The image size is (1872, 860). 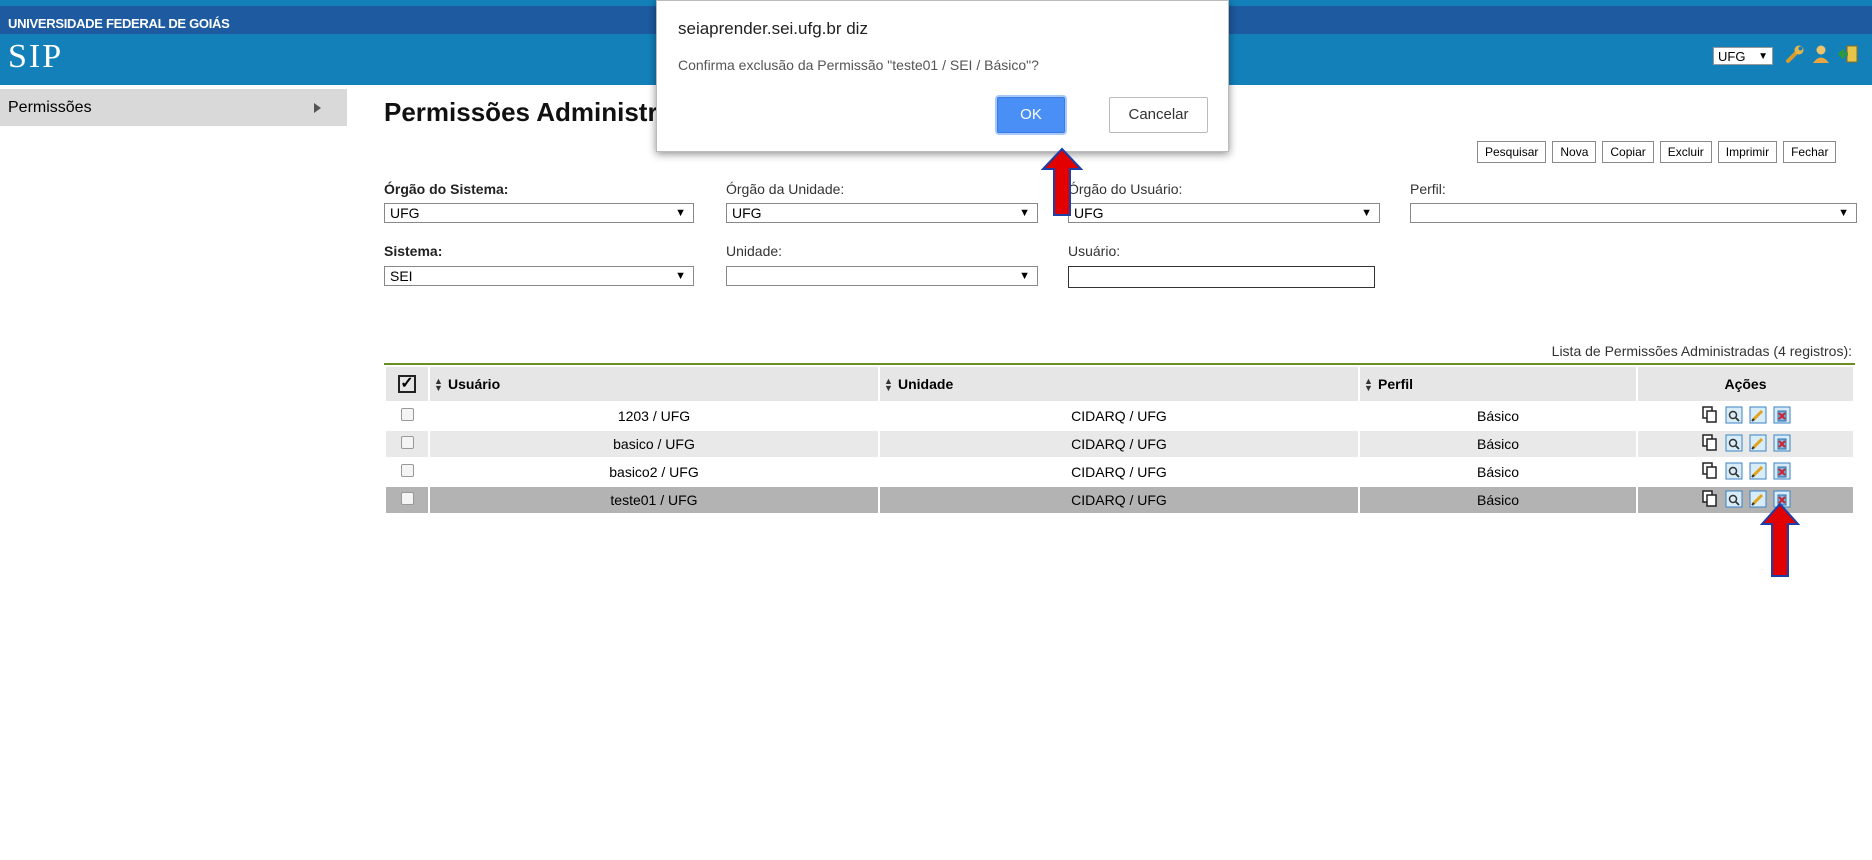 What do you see at coordinates (1396, 383) in the screenshot?
I see `perfil-header-label: Perfil` at bounding box center [1396, 383].